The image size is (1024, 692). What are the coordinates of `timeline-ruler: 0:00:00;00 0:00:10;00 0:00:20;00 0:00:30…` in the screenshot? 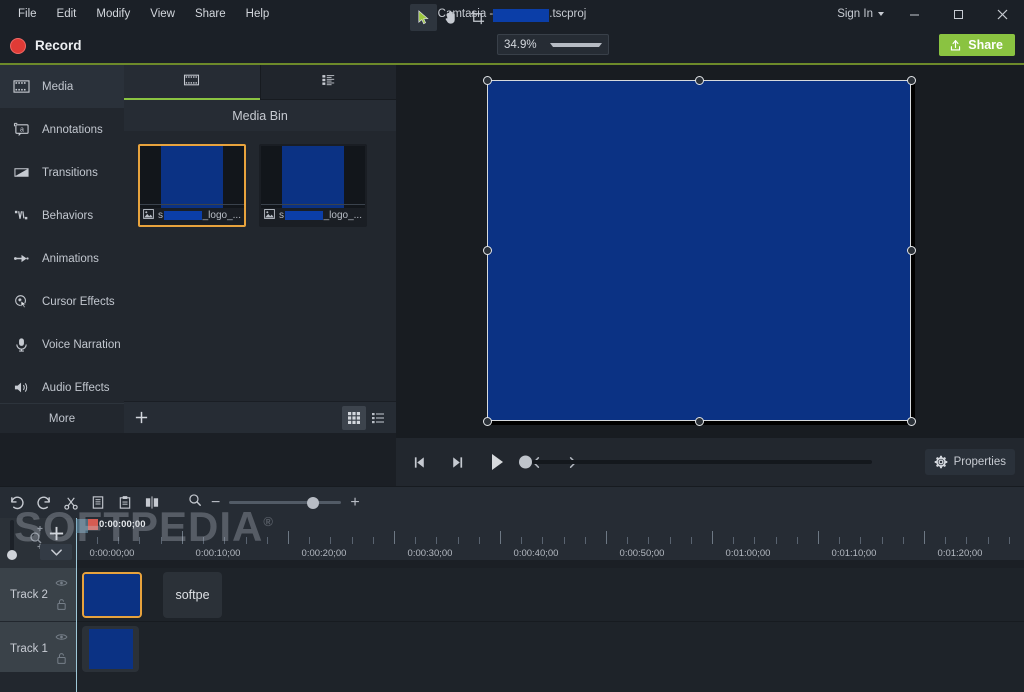 It's located at (550, 539).